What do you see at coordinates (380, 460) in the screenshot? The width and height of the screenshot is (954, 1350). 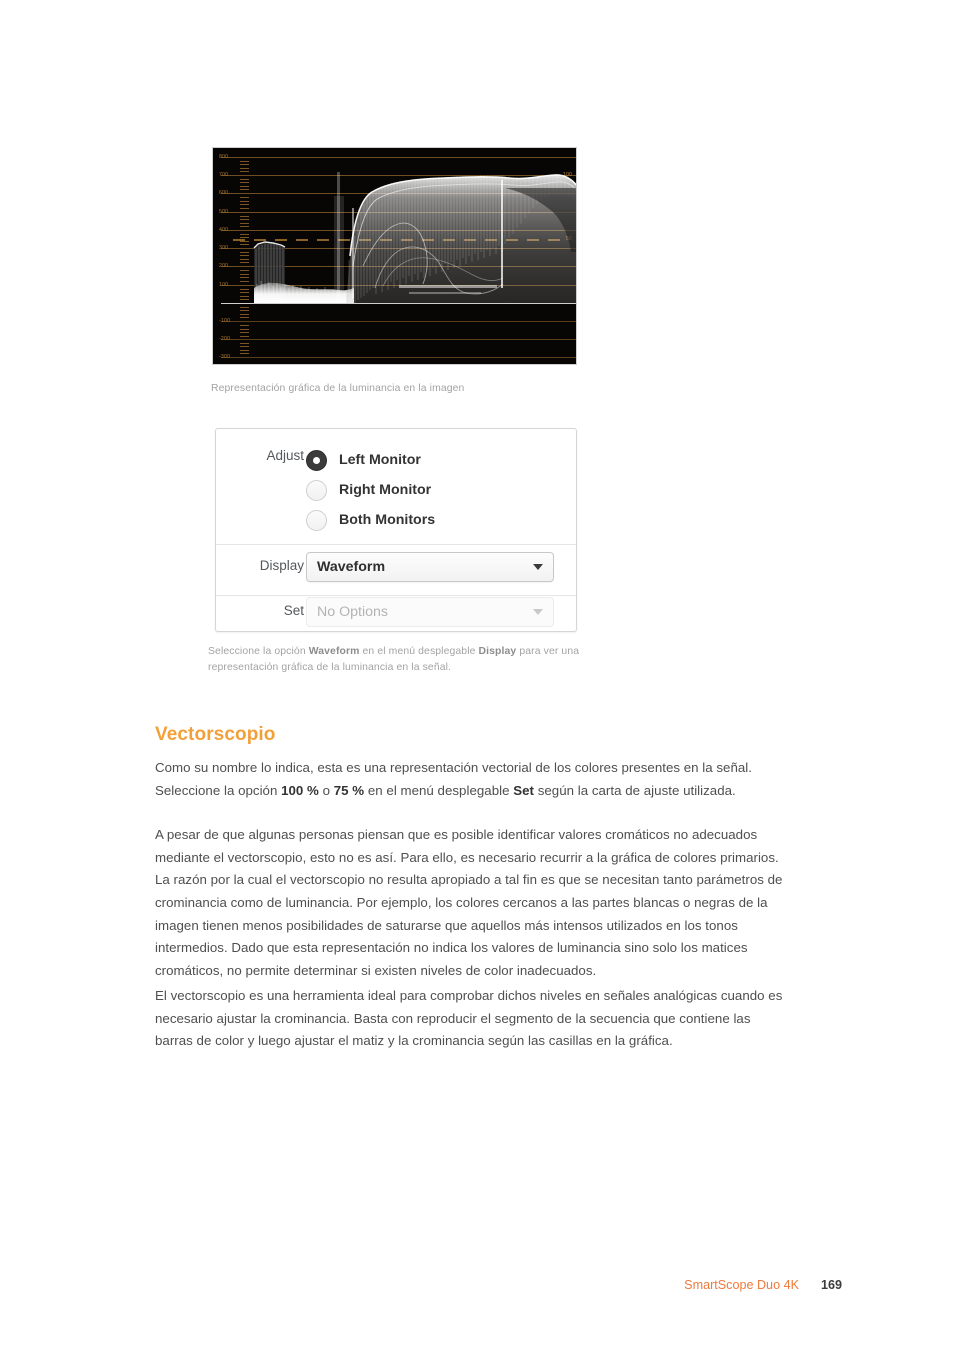 I see `radio-label-left-monitor: Left Monitor` at bounding box center [380, 460].